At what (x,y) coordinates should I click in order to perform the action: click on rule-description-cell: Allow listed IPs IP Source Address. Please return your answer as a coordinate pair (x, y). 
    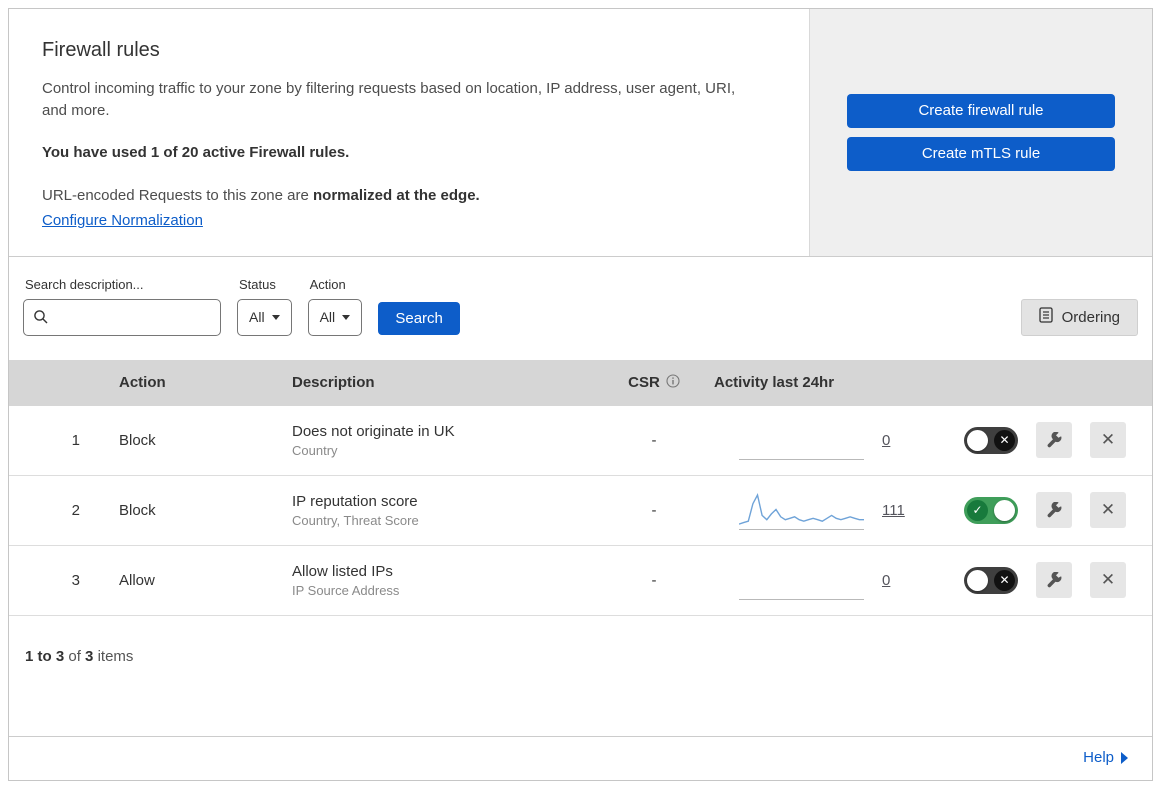
    Looking at the image, I should click on (434, 580).